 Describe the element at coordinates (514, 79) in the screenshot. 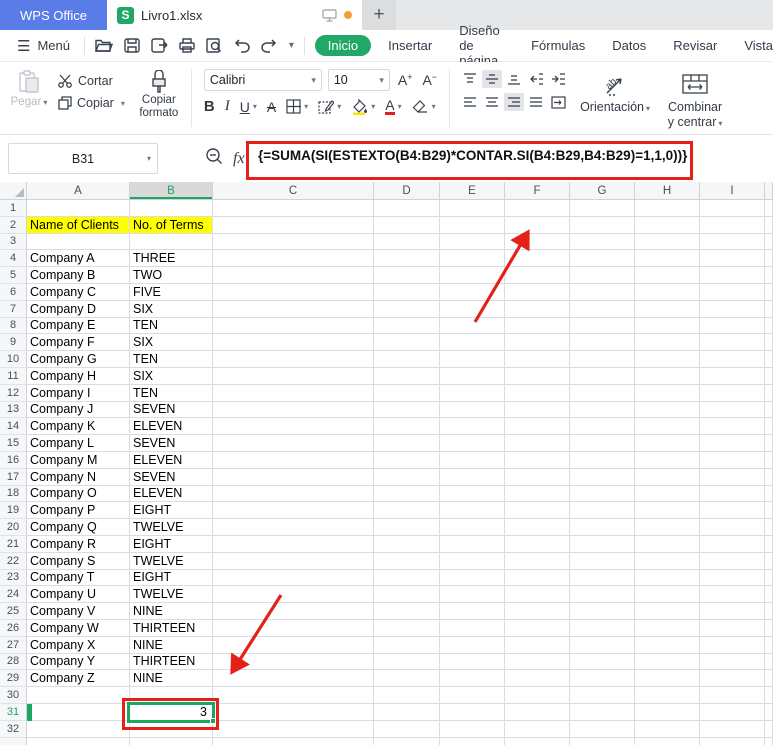

I see `align-bottom-button` at that location.